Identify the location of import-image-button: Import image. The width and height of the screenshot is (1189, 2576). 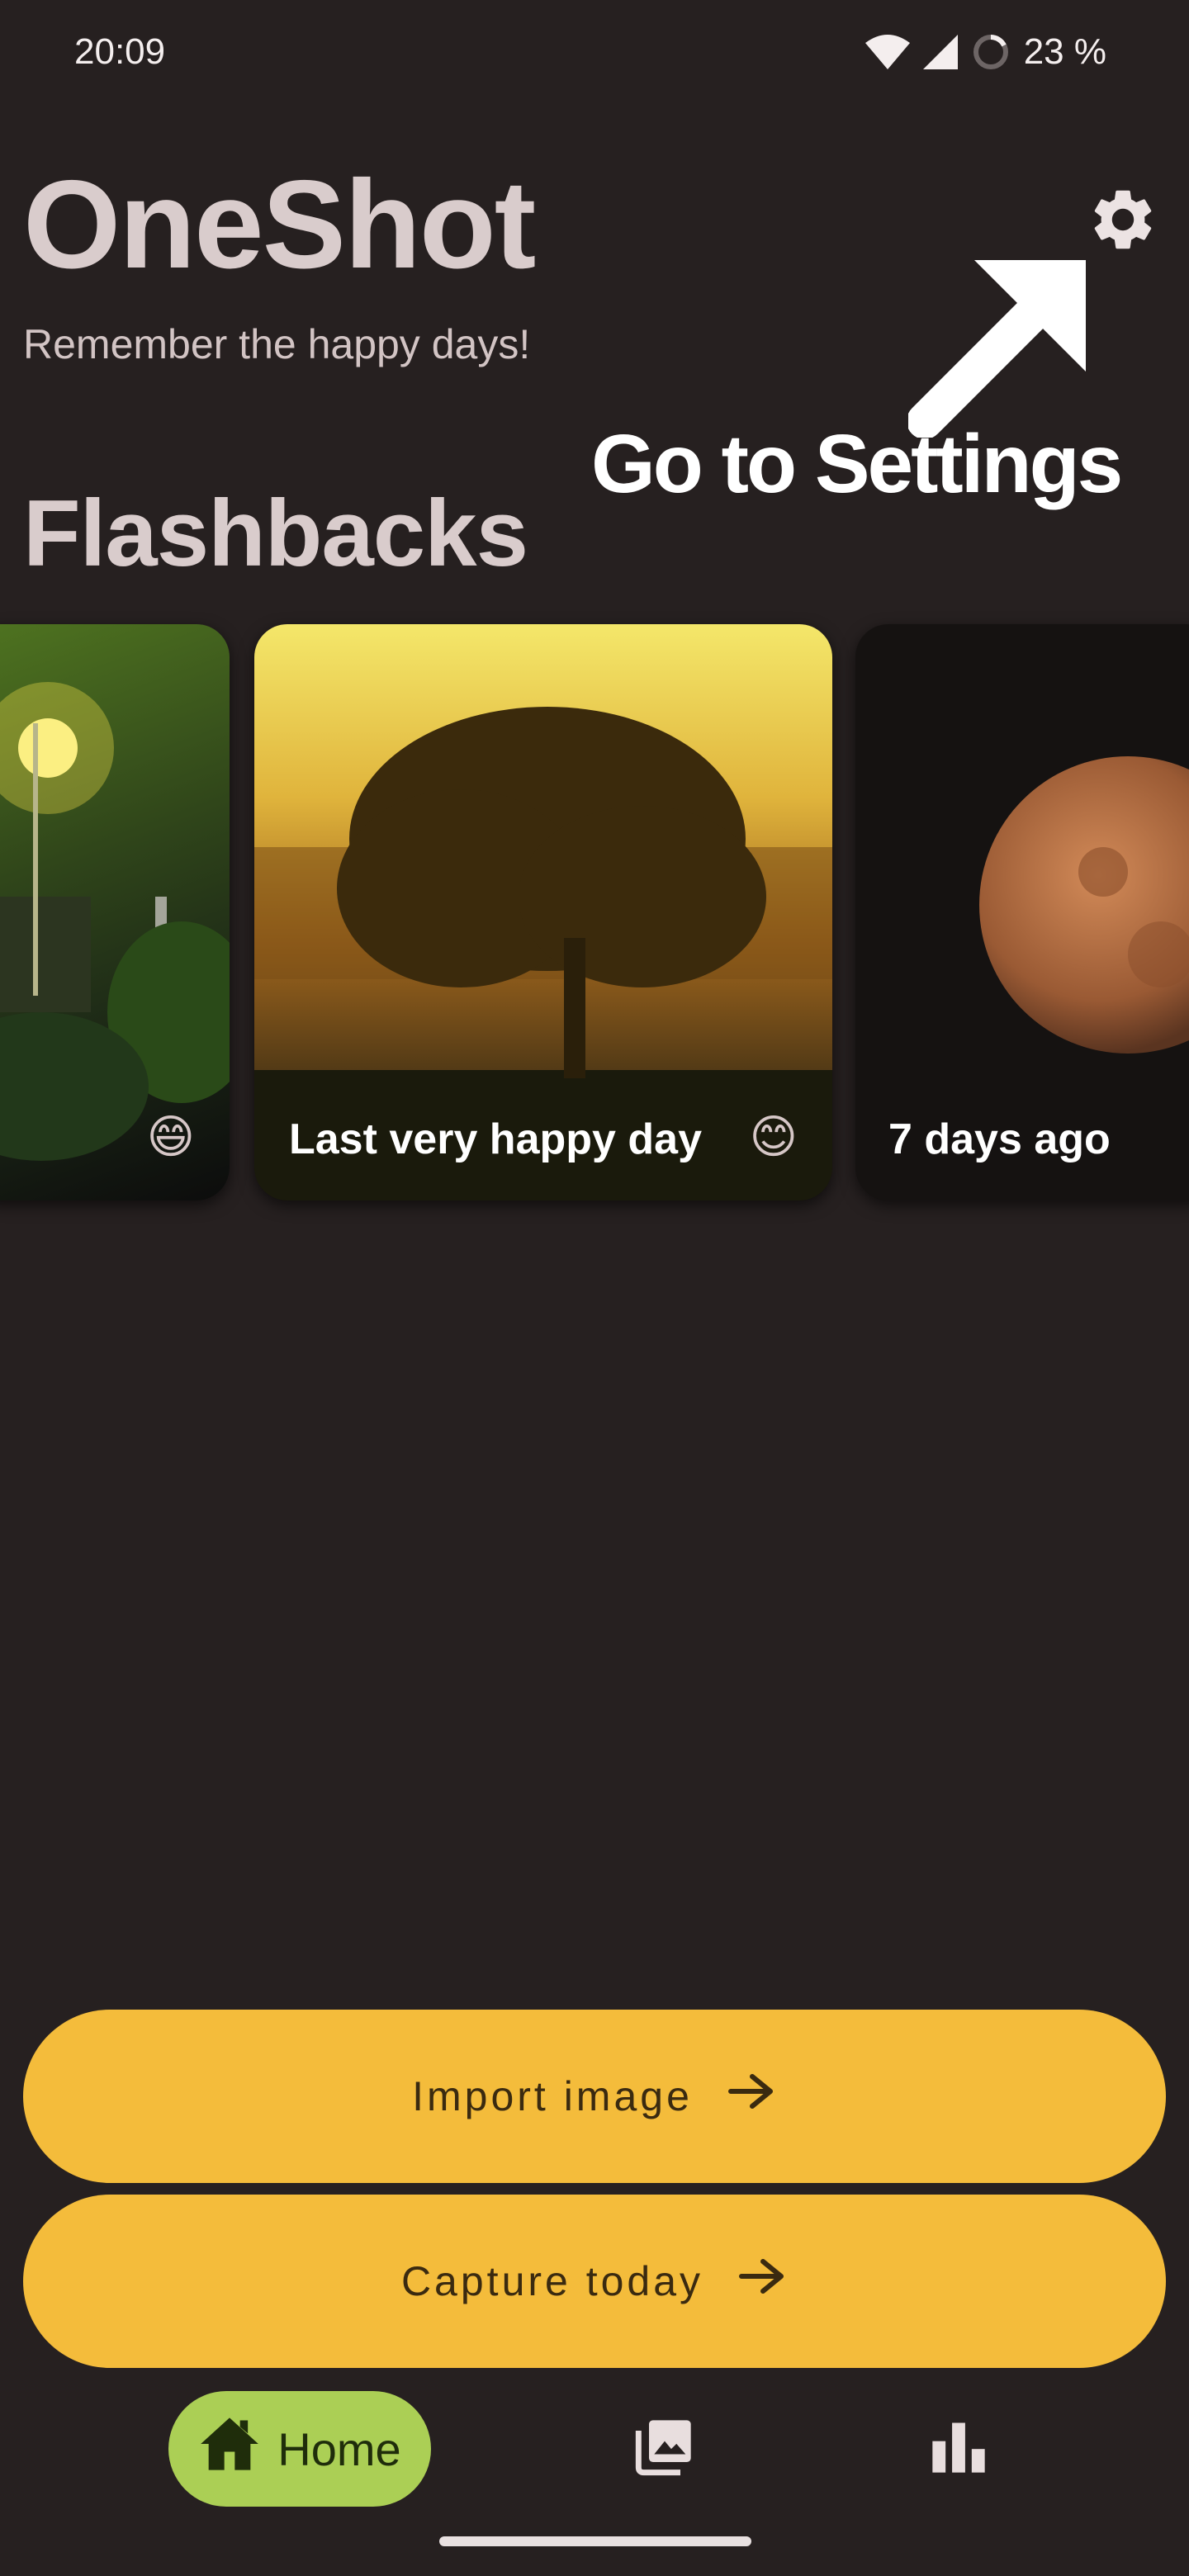
(594, 2096).